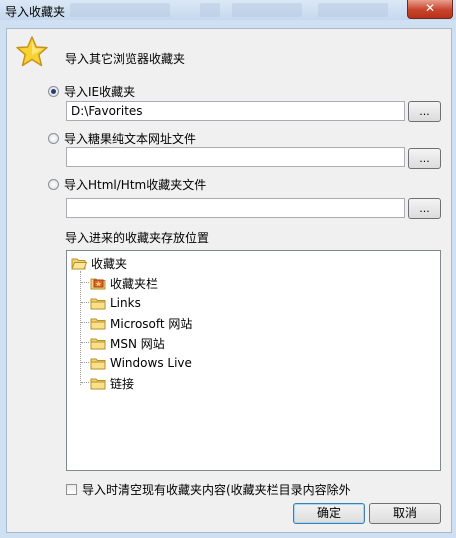  Describe the element at coordinates (216, 490) in the screenshot. I see `clear-existing-label: 导入时清空现有收藏夹内容(收藏夹栏目录内容除外` at that location.